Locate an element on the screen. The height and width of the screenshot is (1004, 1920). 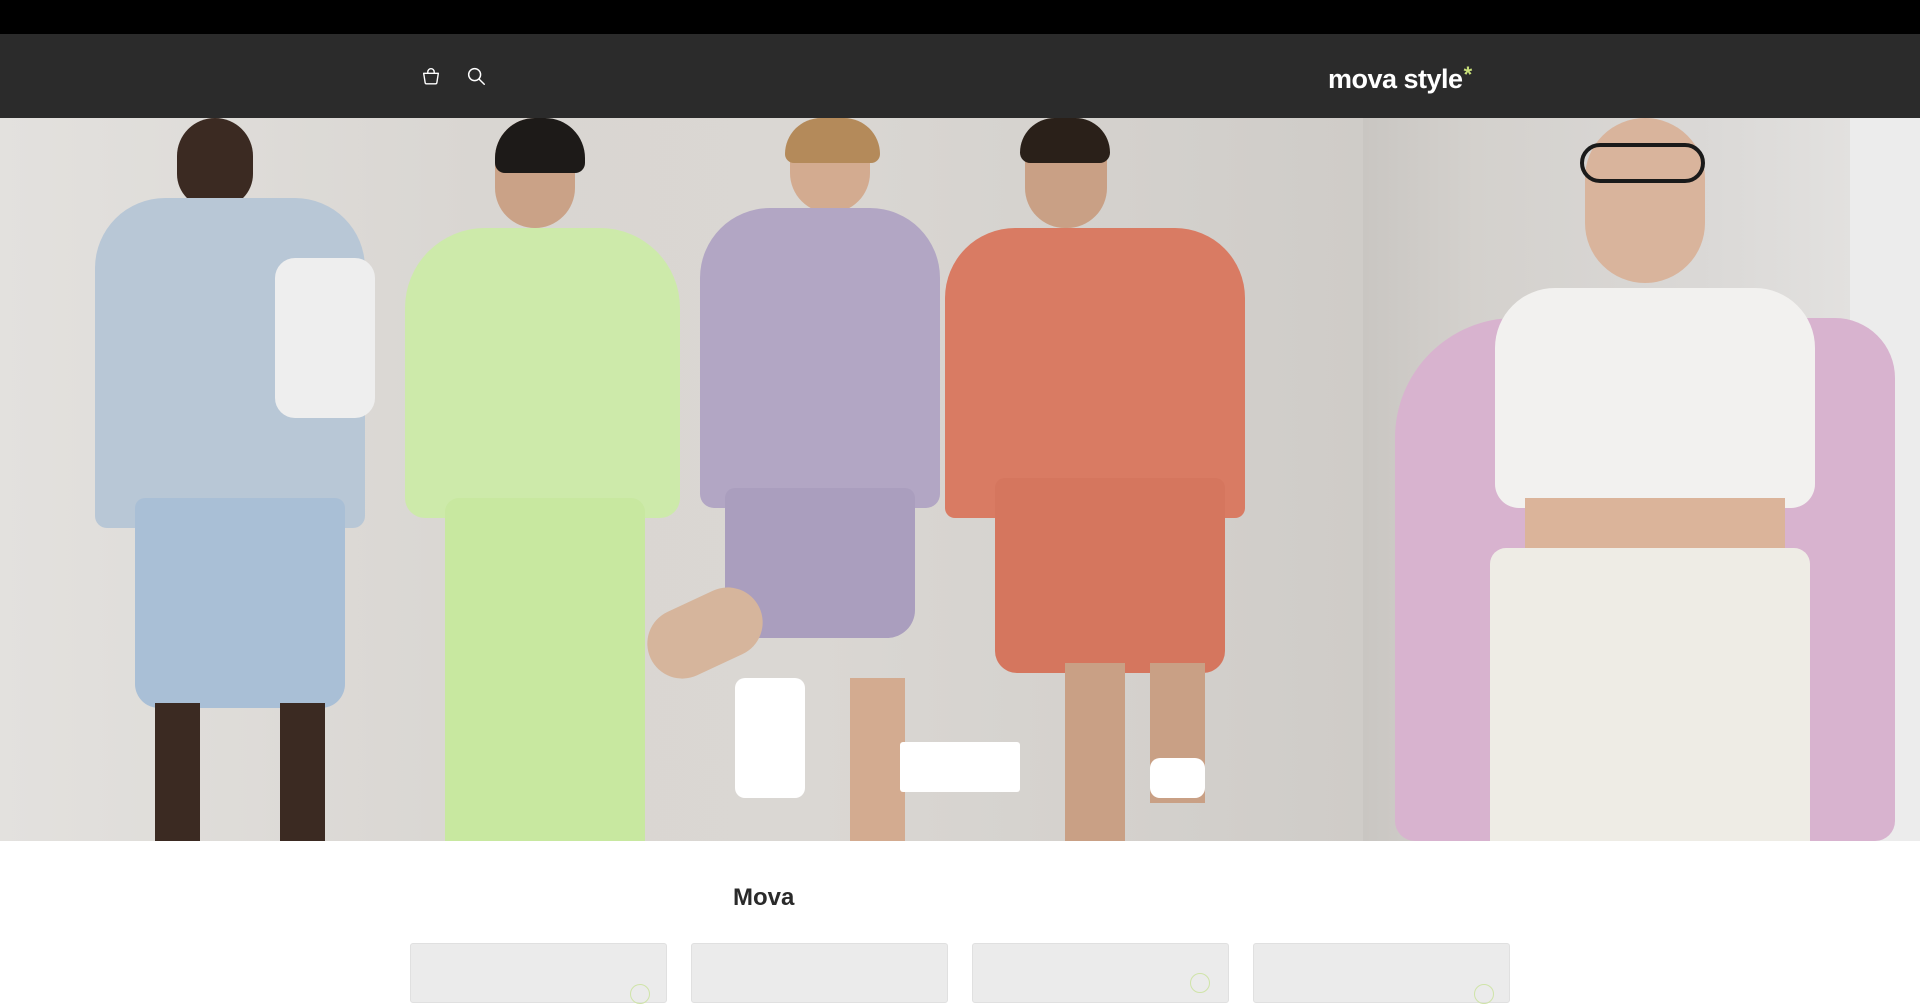
model-blue-outfit is located at coordinates (235, 479).